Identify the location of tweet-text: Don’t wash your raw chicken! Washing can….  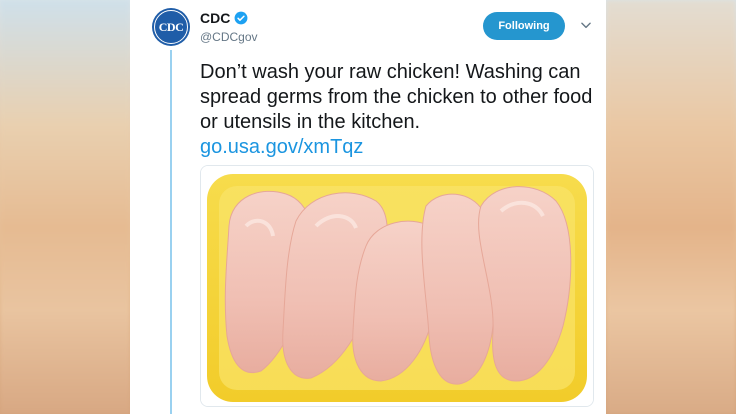
(396, 97).